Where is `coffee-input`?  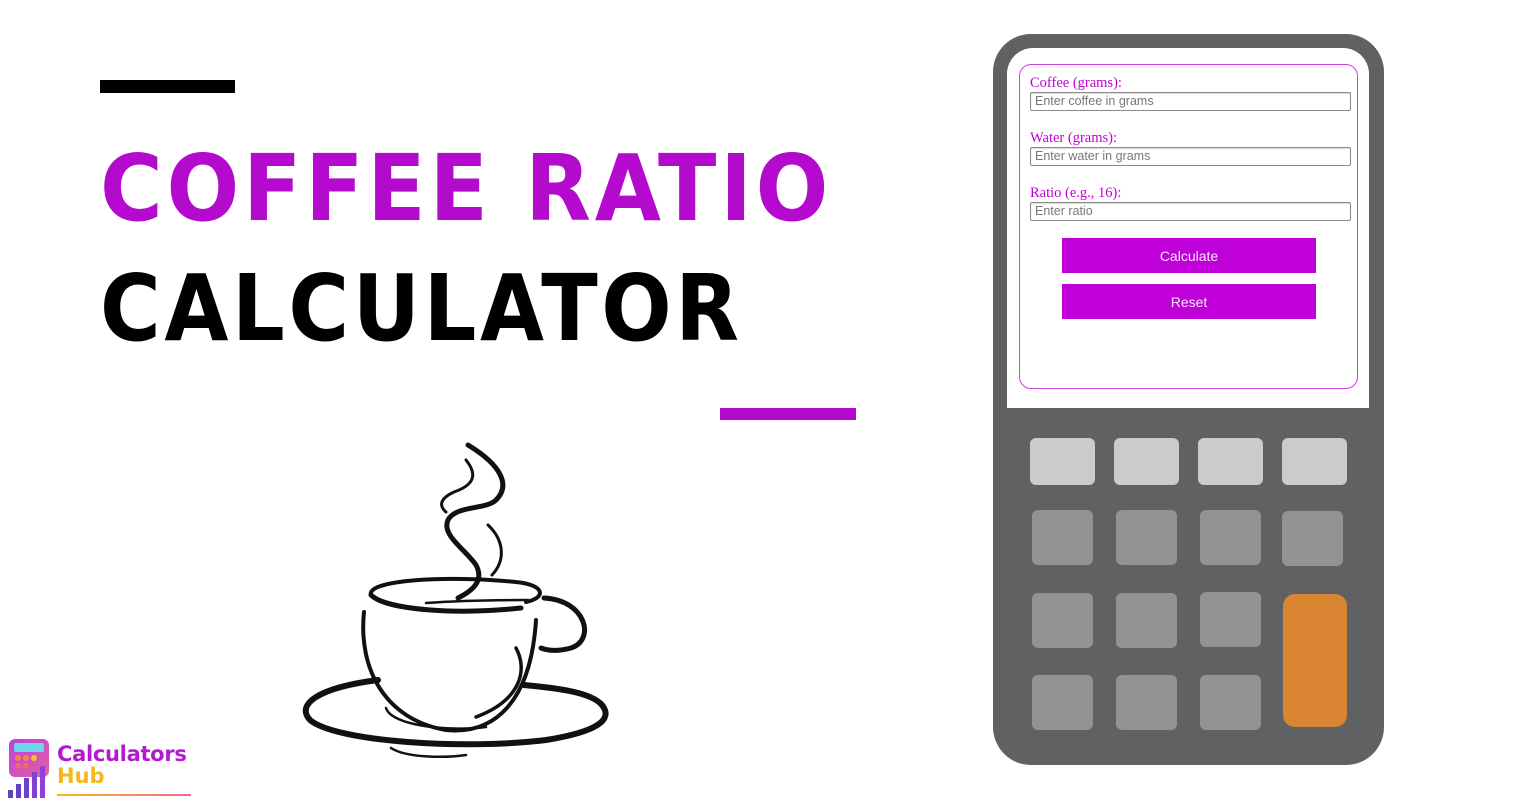 coffee-input is located at coordinates (1190, 101).